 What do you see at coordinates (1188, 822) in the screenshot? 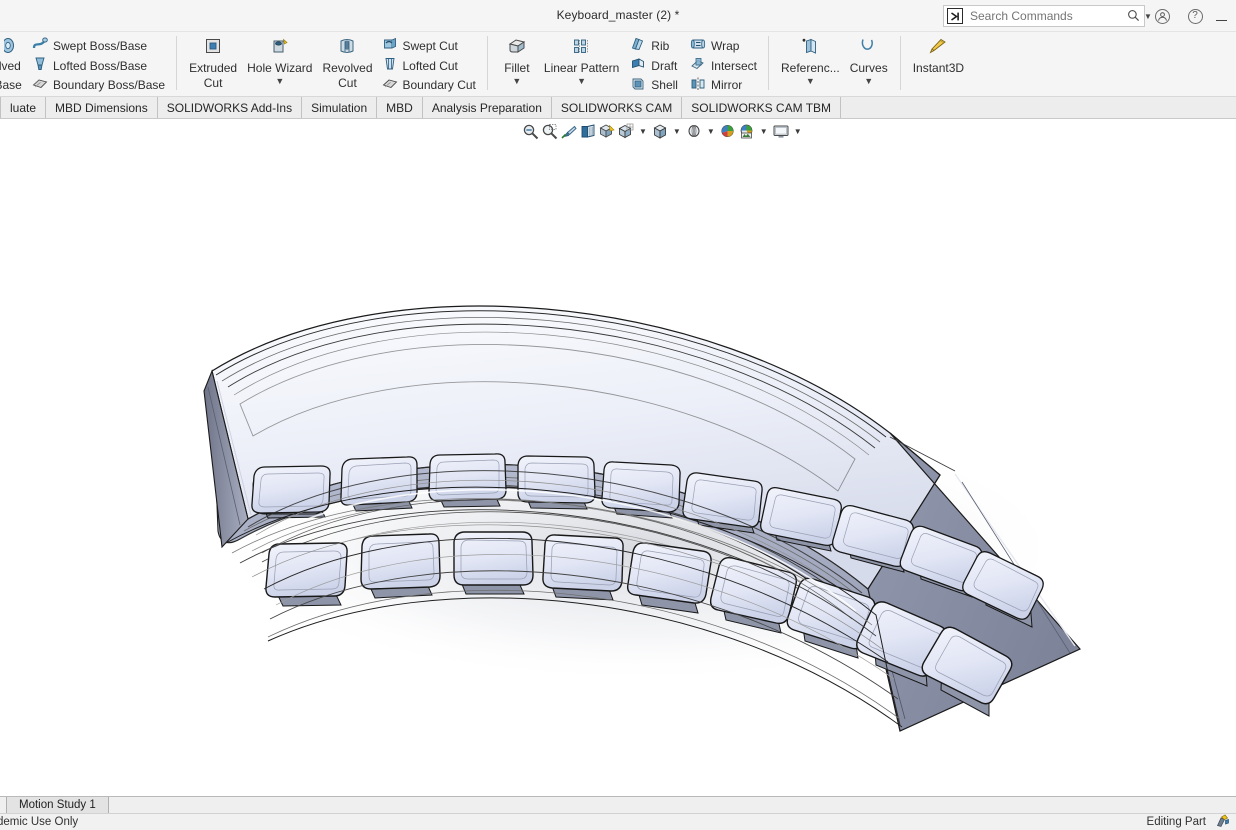
I see `status-right-group: Editing Part` at bounding box center [1188, 822].